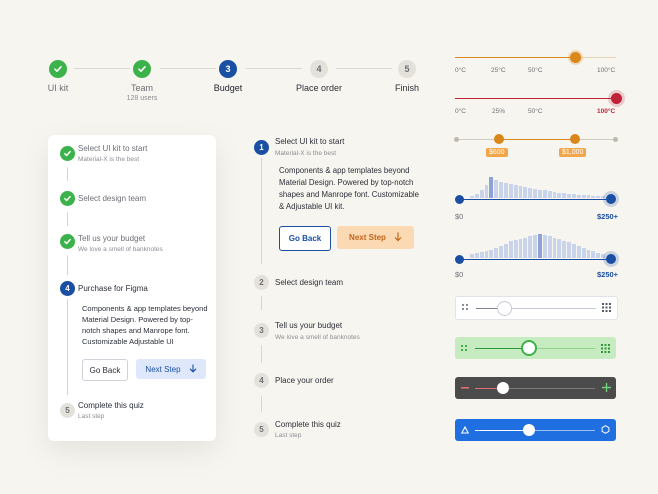 The image size is (658, 494). I want to click on step-title: Tell us your budget, so click(112, 238).